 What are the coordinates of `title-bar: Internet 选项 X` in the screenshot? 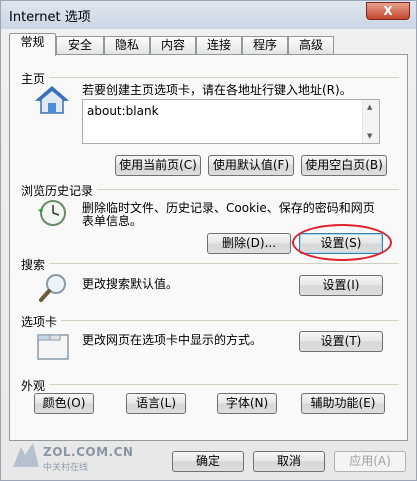 It's located at (208, 15).